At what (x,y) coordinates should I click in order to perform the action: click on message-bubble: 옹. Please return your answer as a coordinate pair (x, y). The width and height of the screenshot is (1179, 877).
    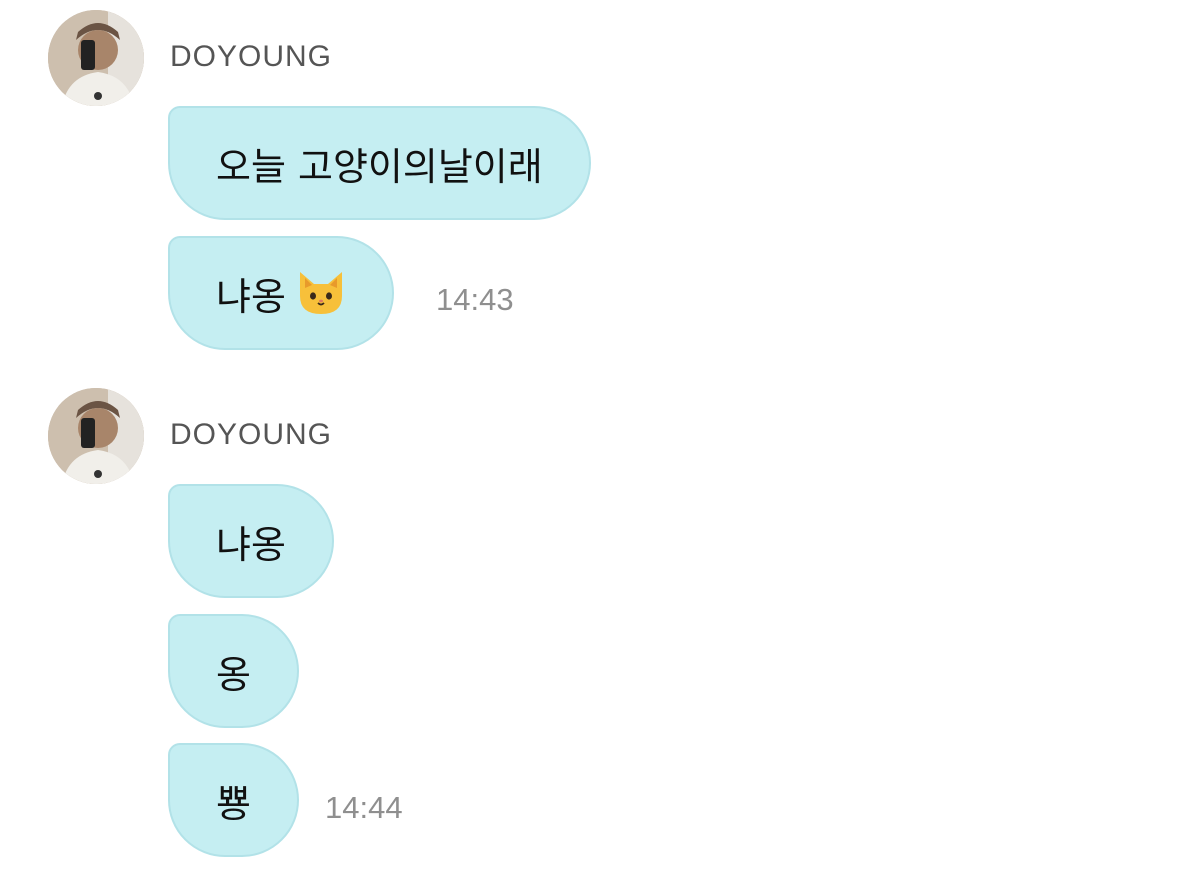
    Looking at the image, I should click on (233, 671).